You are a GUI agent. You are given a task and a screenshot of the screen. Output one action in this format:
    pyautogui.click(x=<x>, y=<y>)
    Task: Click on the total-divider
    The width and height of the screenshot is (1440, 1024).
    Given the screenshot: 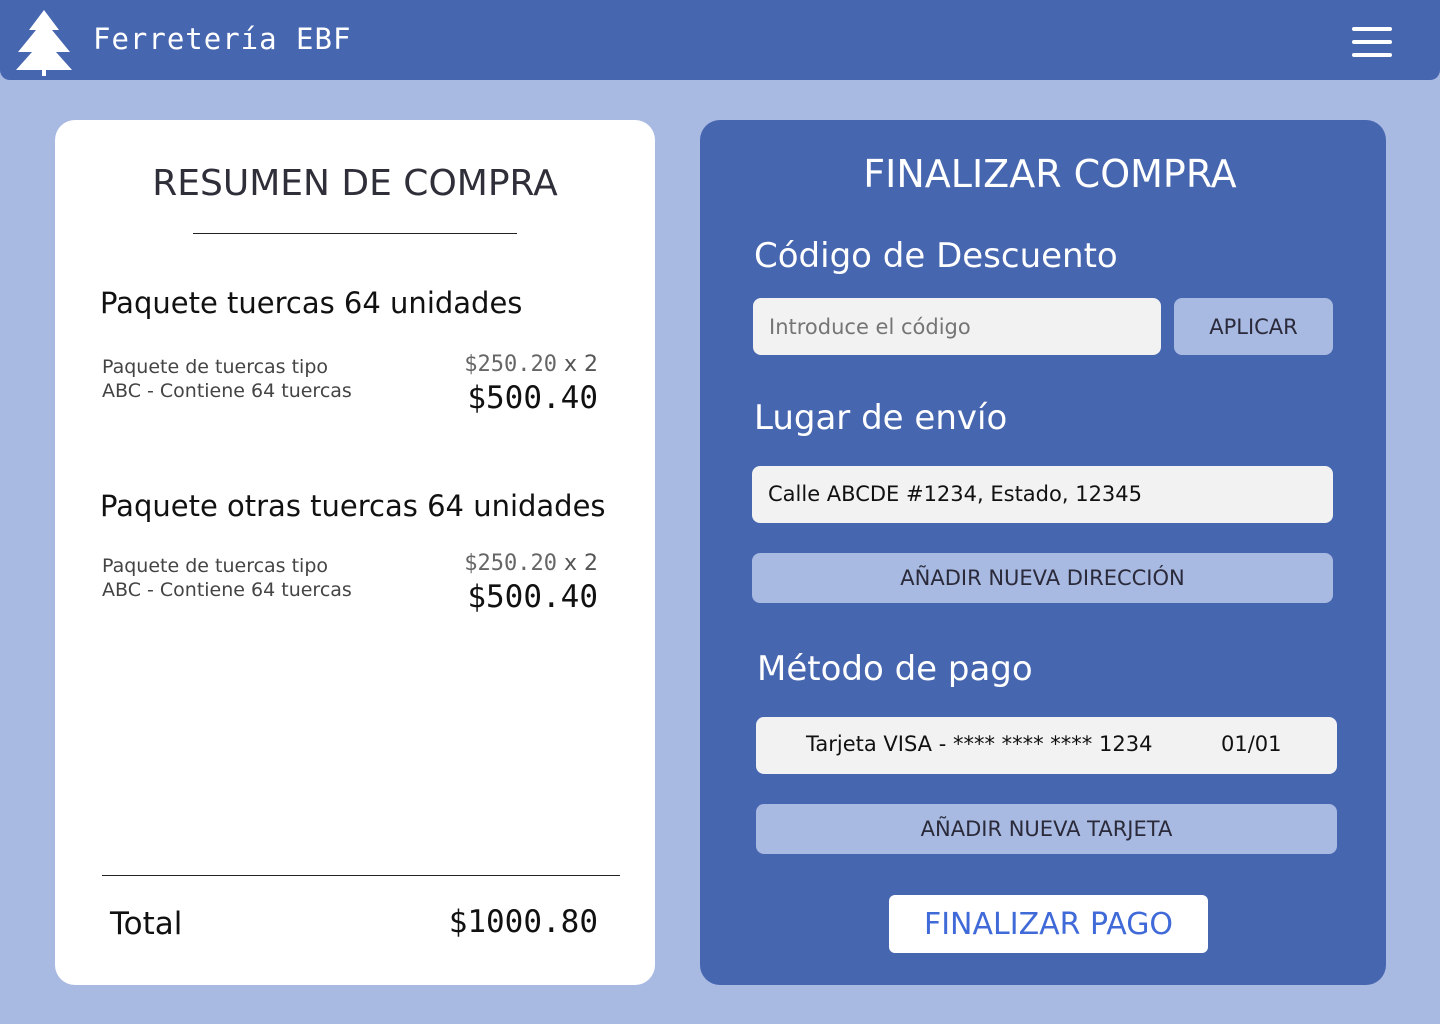 What is the action you would take?
    pyautogui.click(x=361, y=875)
    